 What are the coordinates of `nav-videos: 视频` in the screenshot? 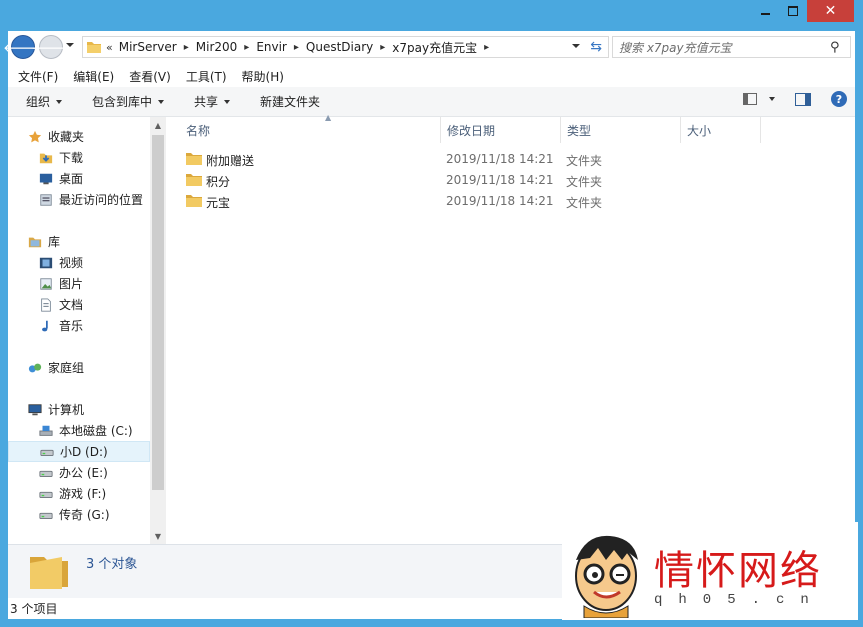 It's located at (79, 262).